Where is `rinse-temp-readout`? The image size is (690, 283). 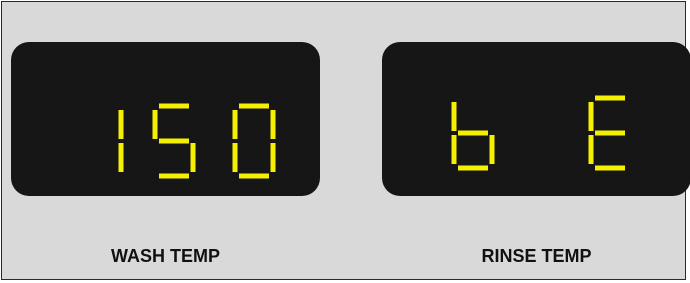 rinse-temp-readout is located at coordinates (538, 133).